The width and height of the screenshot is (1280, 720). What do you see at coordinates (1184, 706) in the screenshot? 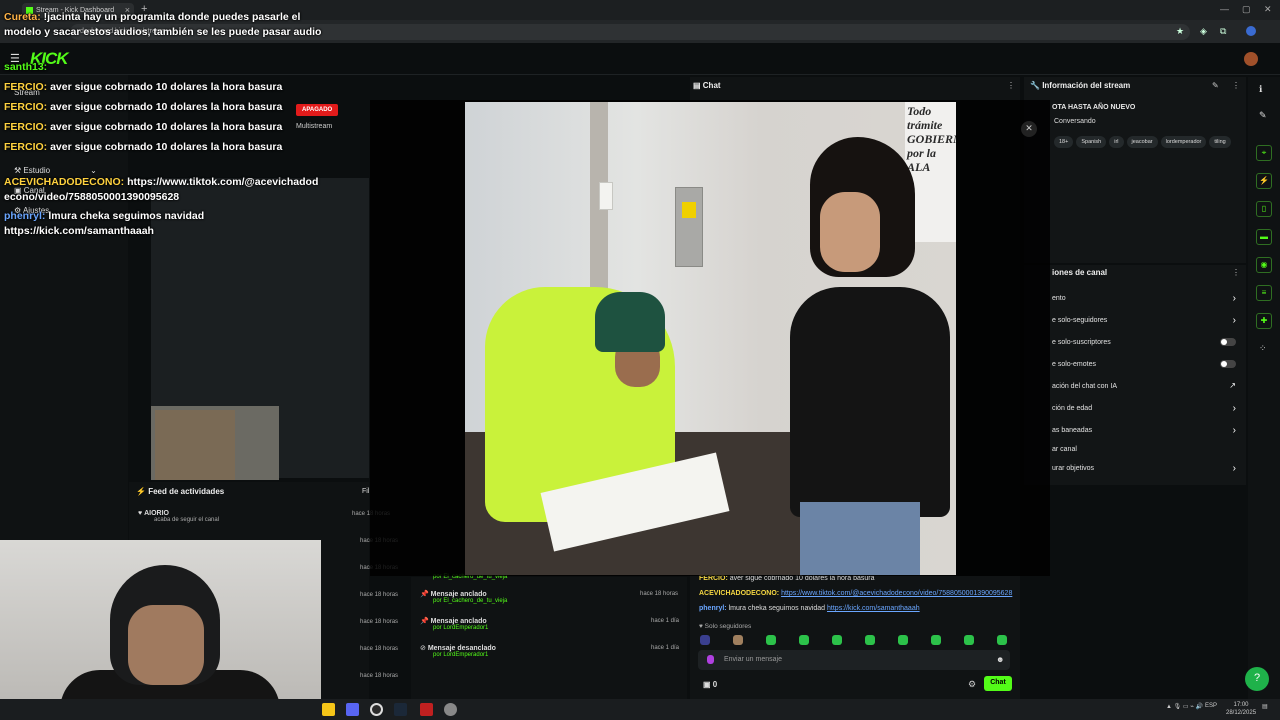
I see `tray-icons: ▲ 🎙 ▭ ⌁ 🔊` at bounding box center [1184, 706].